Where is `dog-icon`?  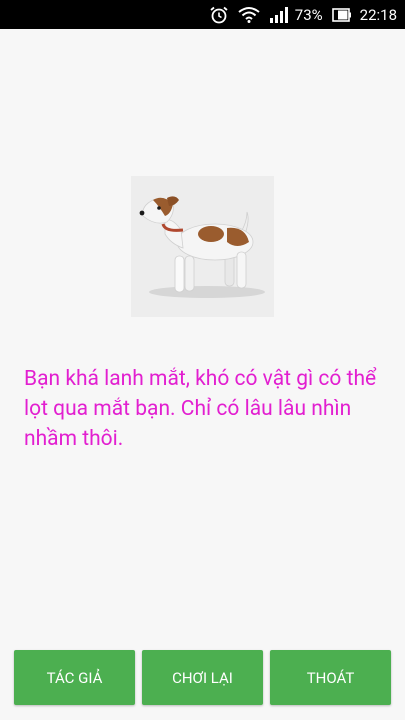 dog-icon is located at coordinates (202, 247).